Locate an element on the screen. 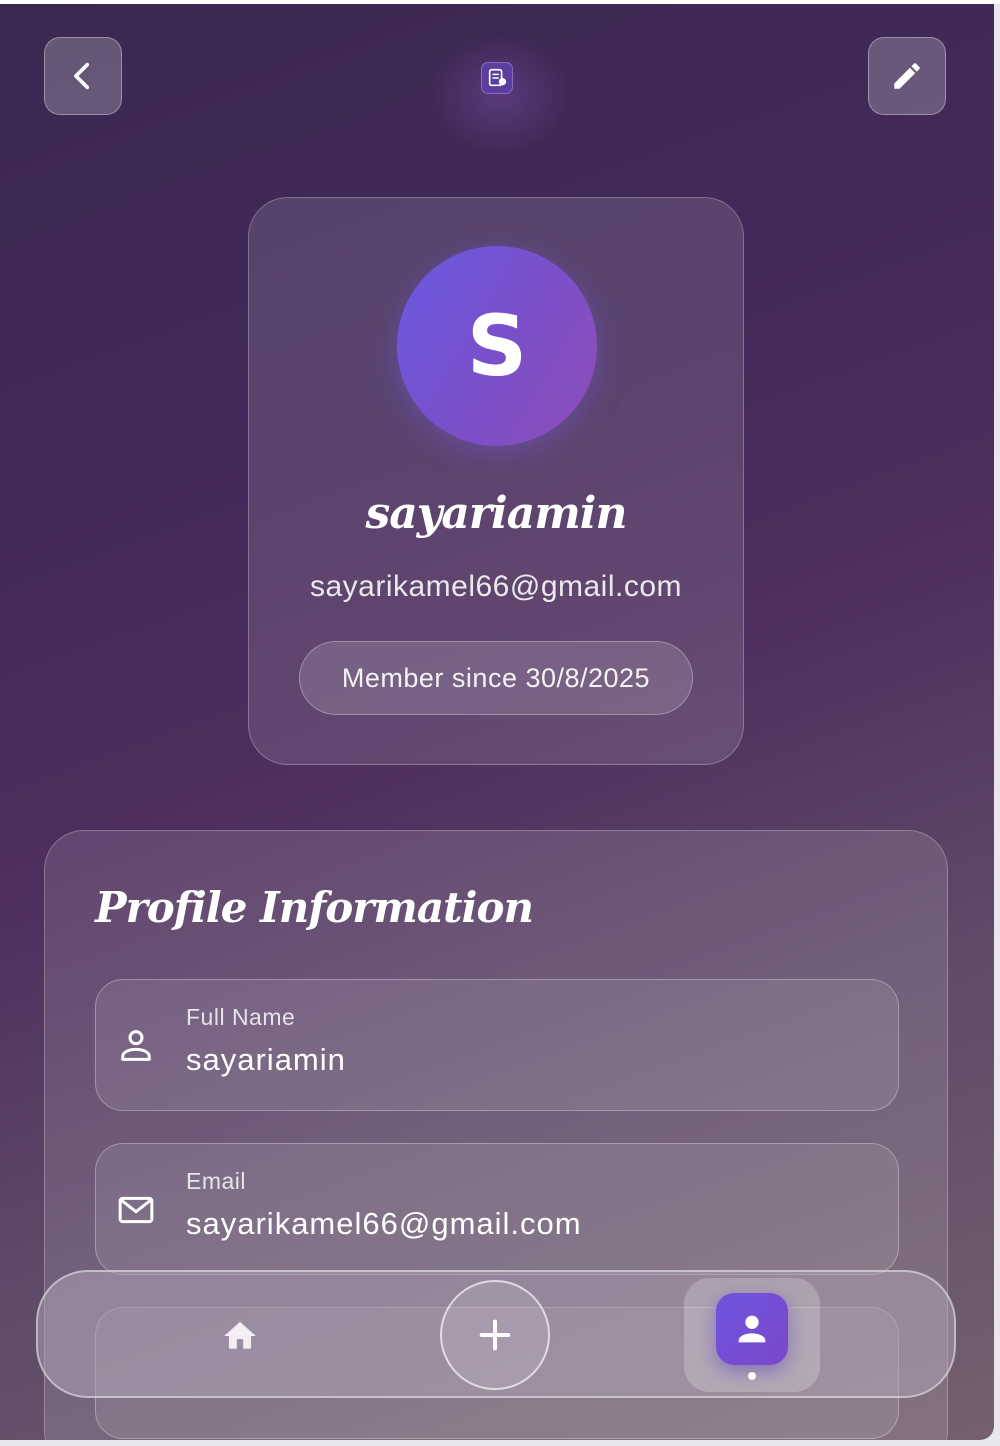 This screenshot has width=1000, height=1446. app-logo-icon is located at coordinates (497, 78).